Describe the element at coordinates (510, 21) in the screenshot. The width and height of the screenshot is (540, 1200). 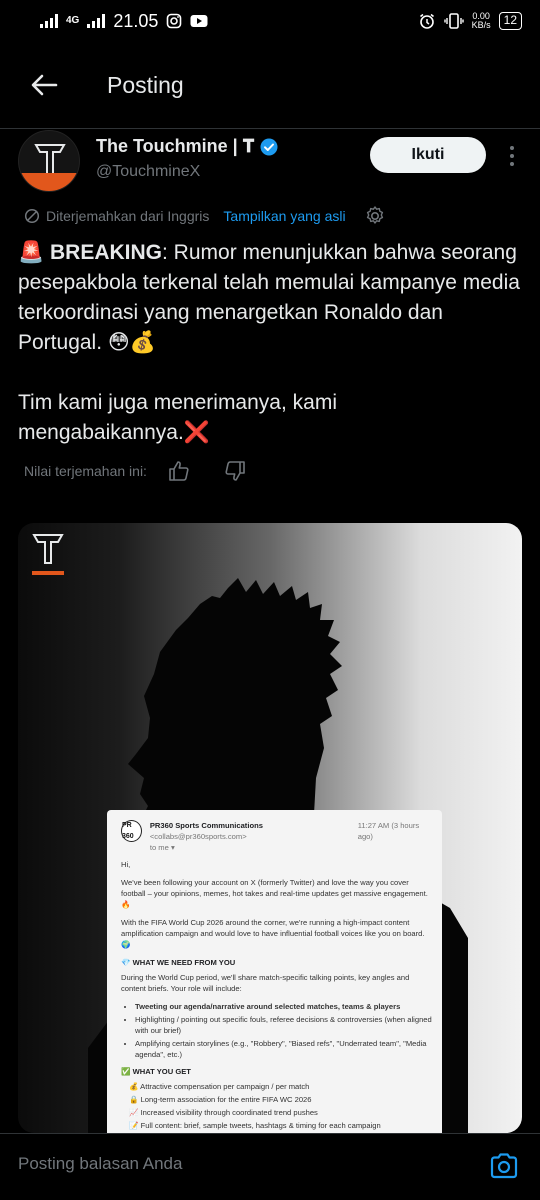
I see `battery-indicator: 12` at that location.